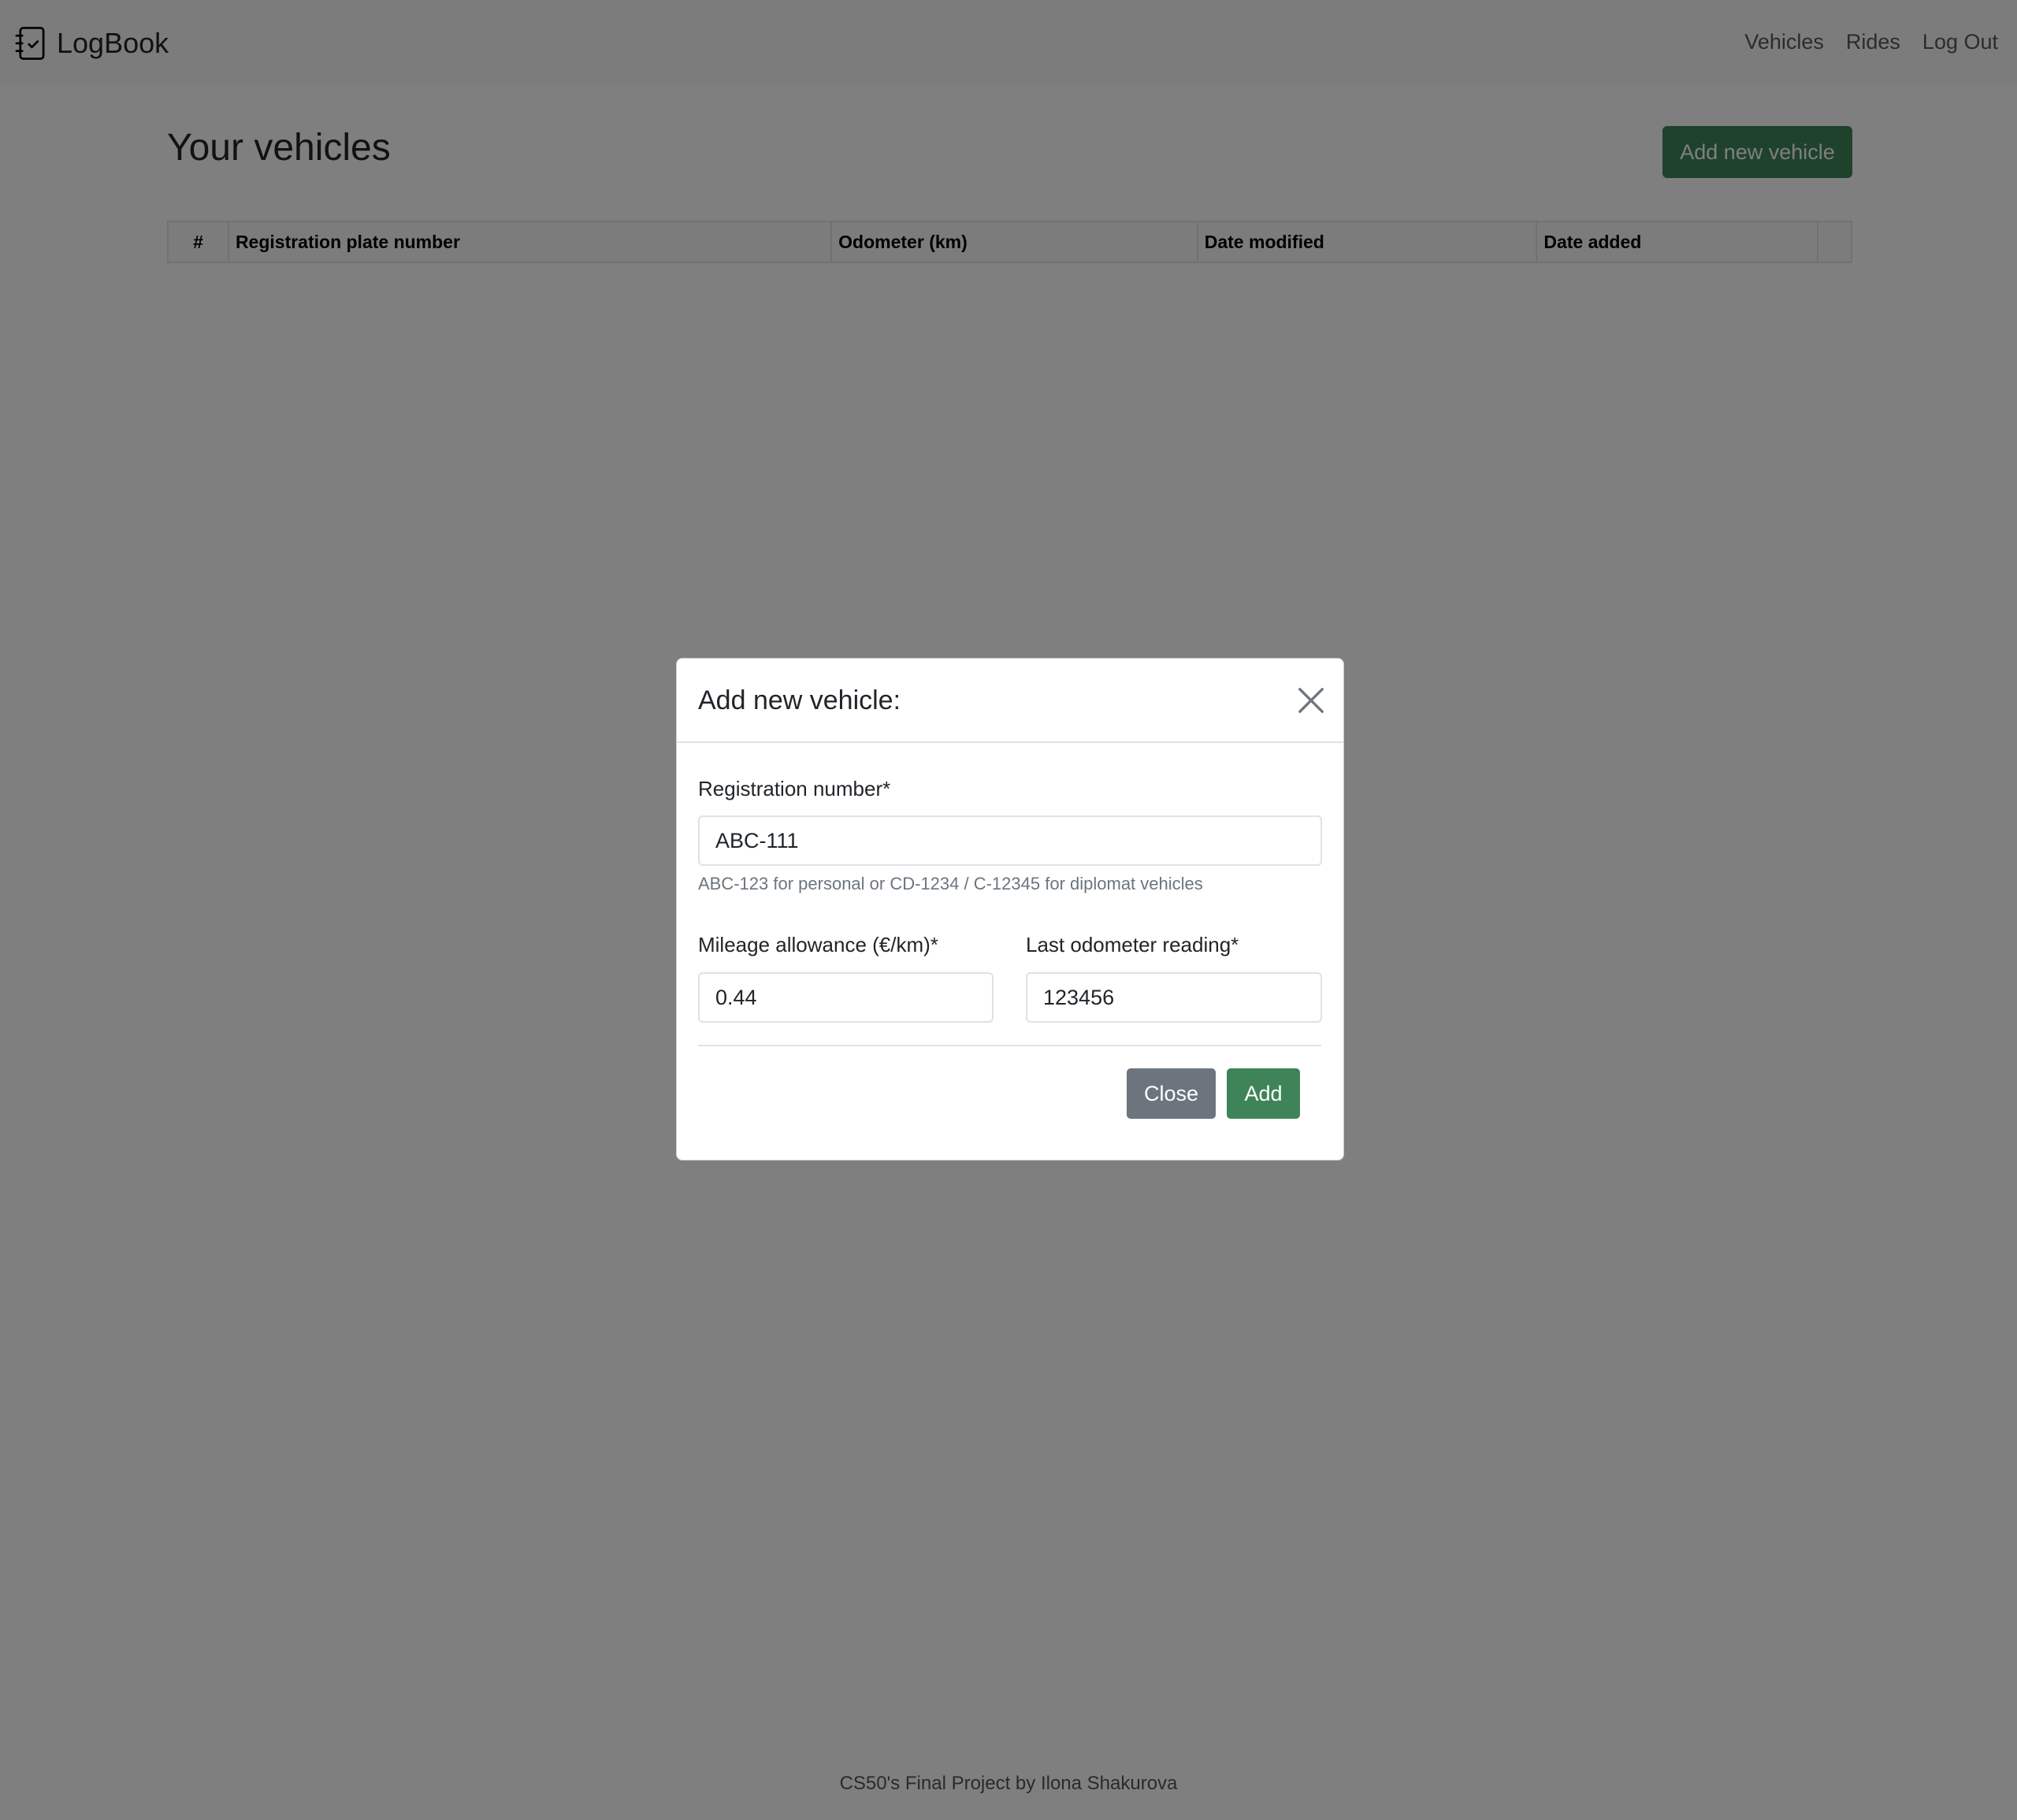 Image resolution: width=2017 pixels, height=1820 pixels. I want to click on modal-title: Add new vehicle:, so click(799, 700).